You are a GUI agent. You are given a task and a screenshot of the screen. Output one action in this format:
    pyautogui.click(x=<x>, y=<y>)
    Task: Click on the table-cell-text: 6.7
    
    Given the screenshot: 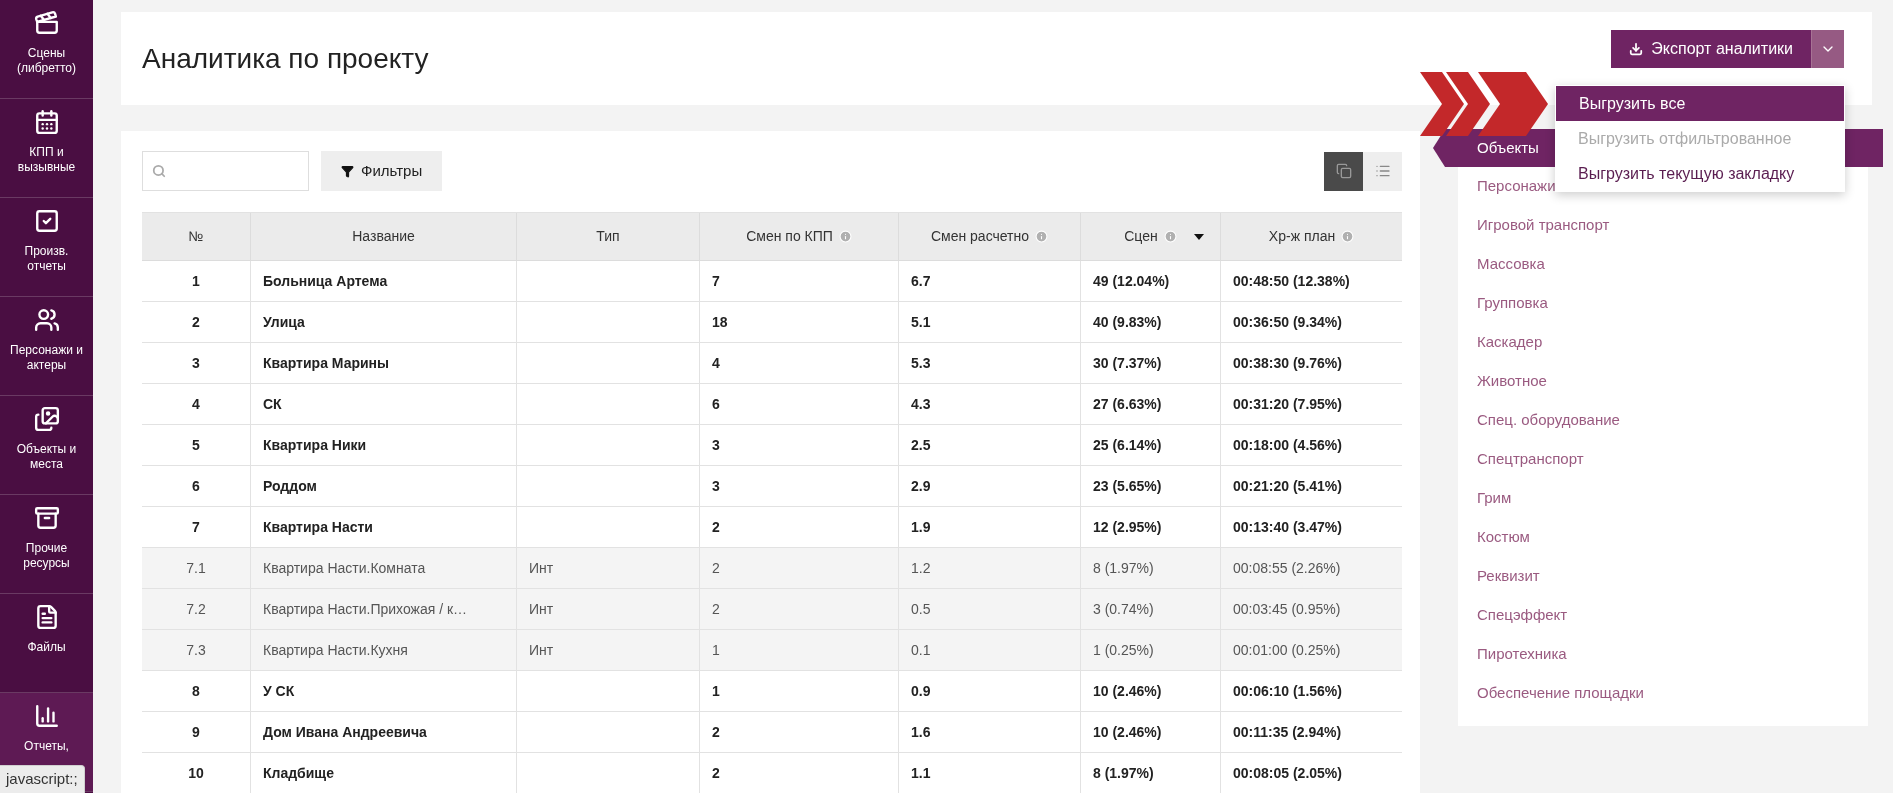 What is the action you would take?
    pyautogui.click(x=921, y=281)
    